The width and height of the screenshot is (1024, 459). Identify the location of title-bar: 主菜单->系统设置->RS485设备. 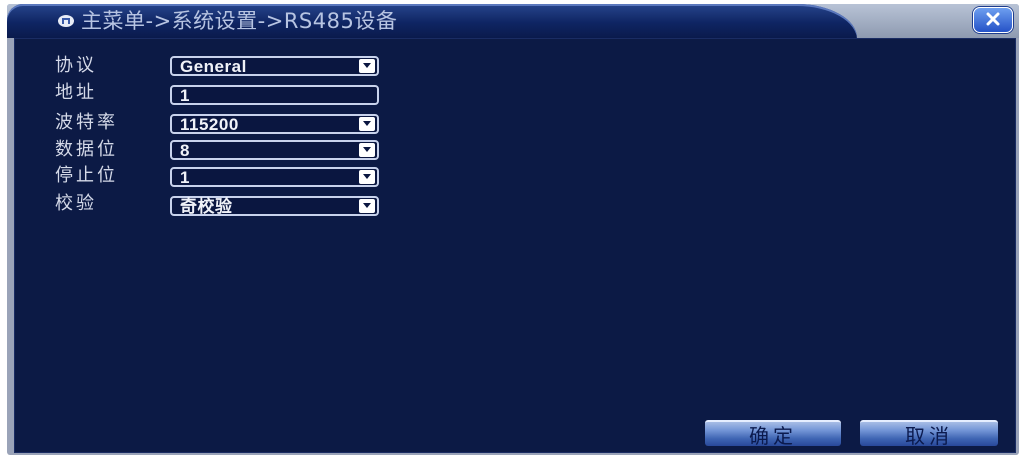
(513, 21).